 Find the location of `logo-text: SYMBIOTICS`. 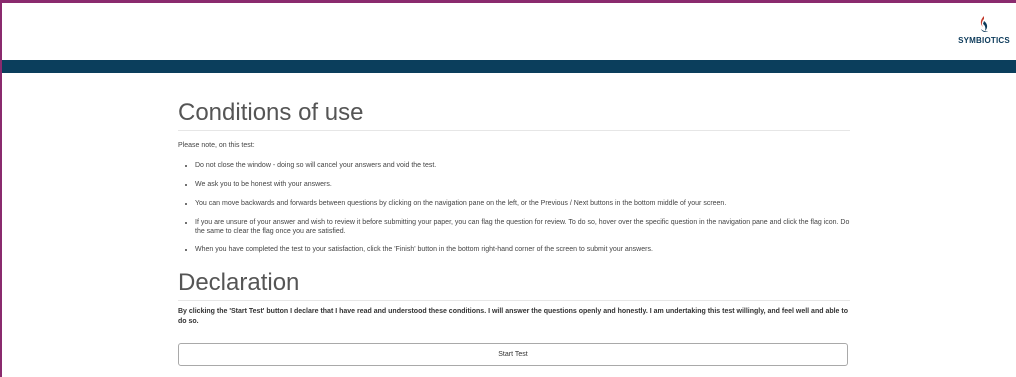

logo-text: SYMBIOTICS is located at coordinates (984, 40).